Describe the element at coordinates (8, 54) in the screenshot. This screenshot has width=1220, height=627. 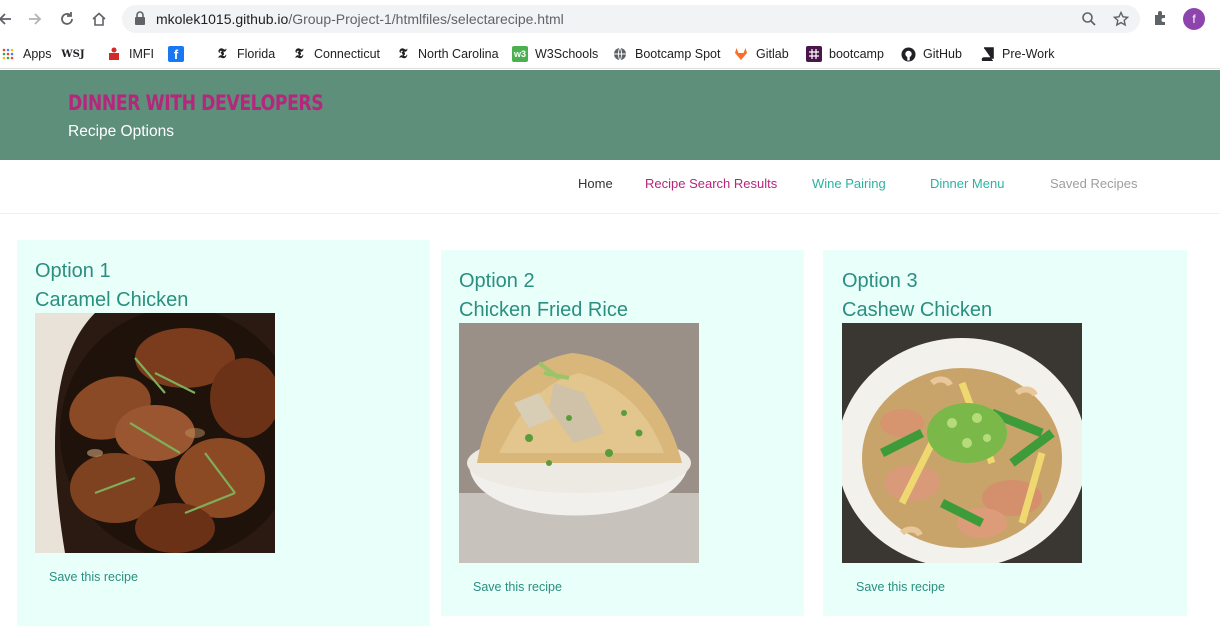
I see `apps-grid-icon` at that location.